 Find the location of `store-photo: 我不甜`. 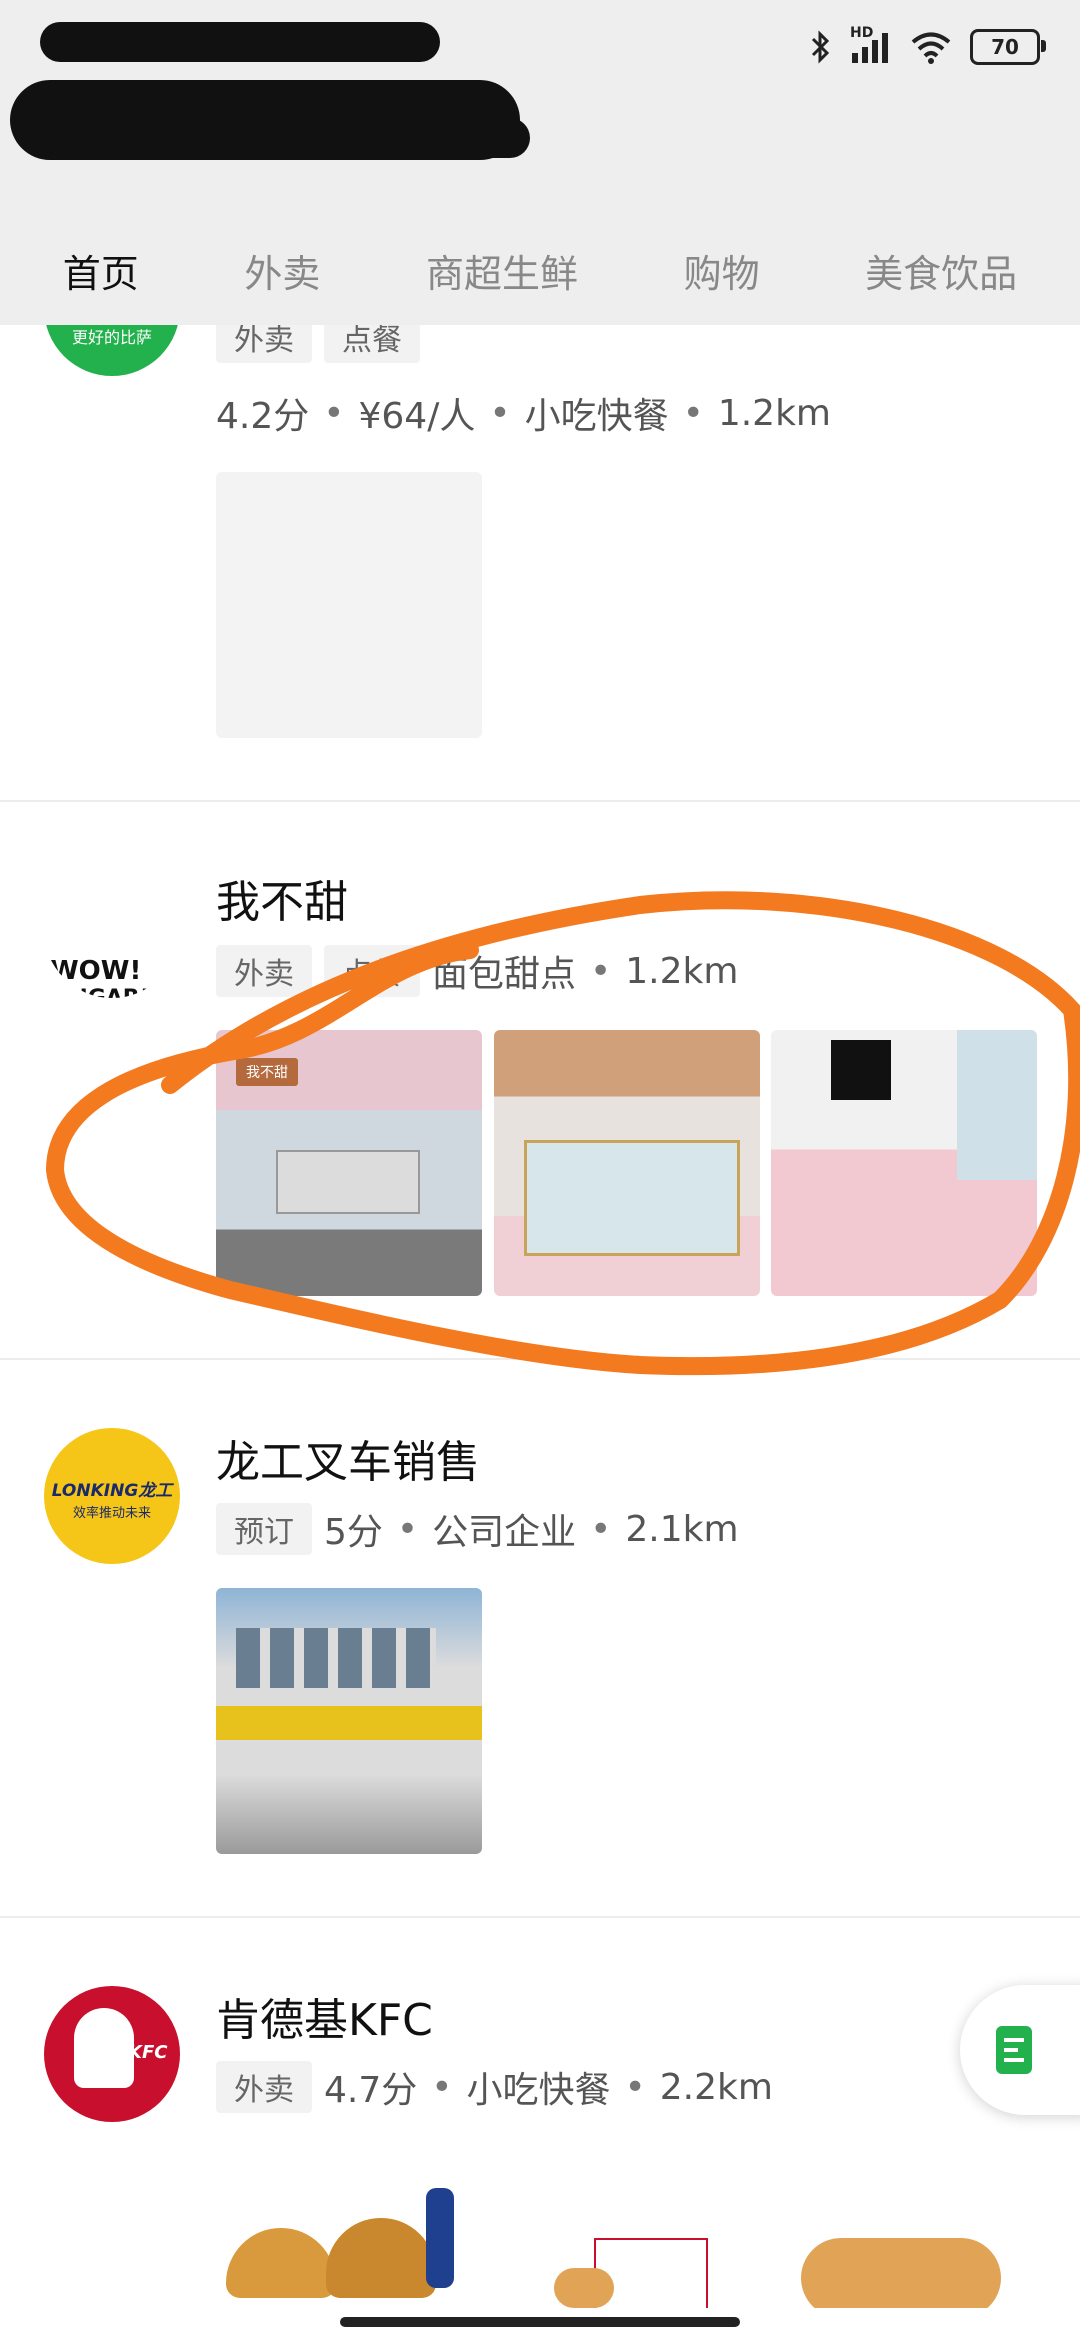

store-photo: 我不甜 is located at coordinates (349, 1163).